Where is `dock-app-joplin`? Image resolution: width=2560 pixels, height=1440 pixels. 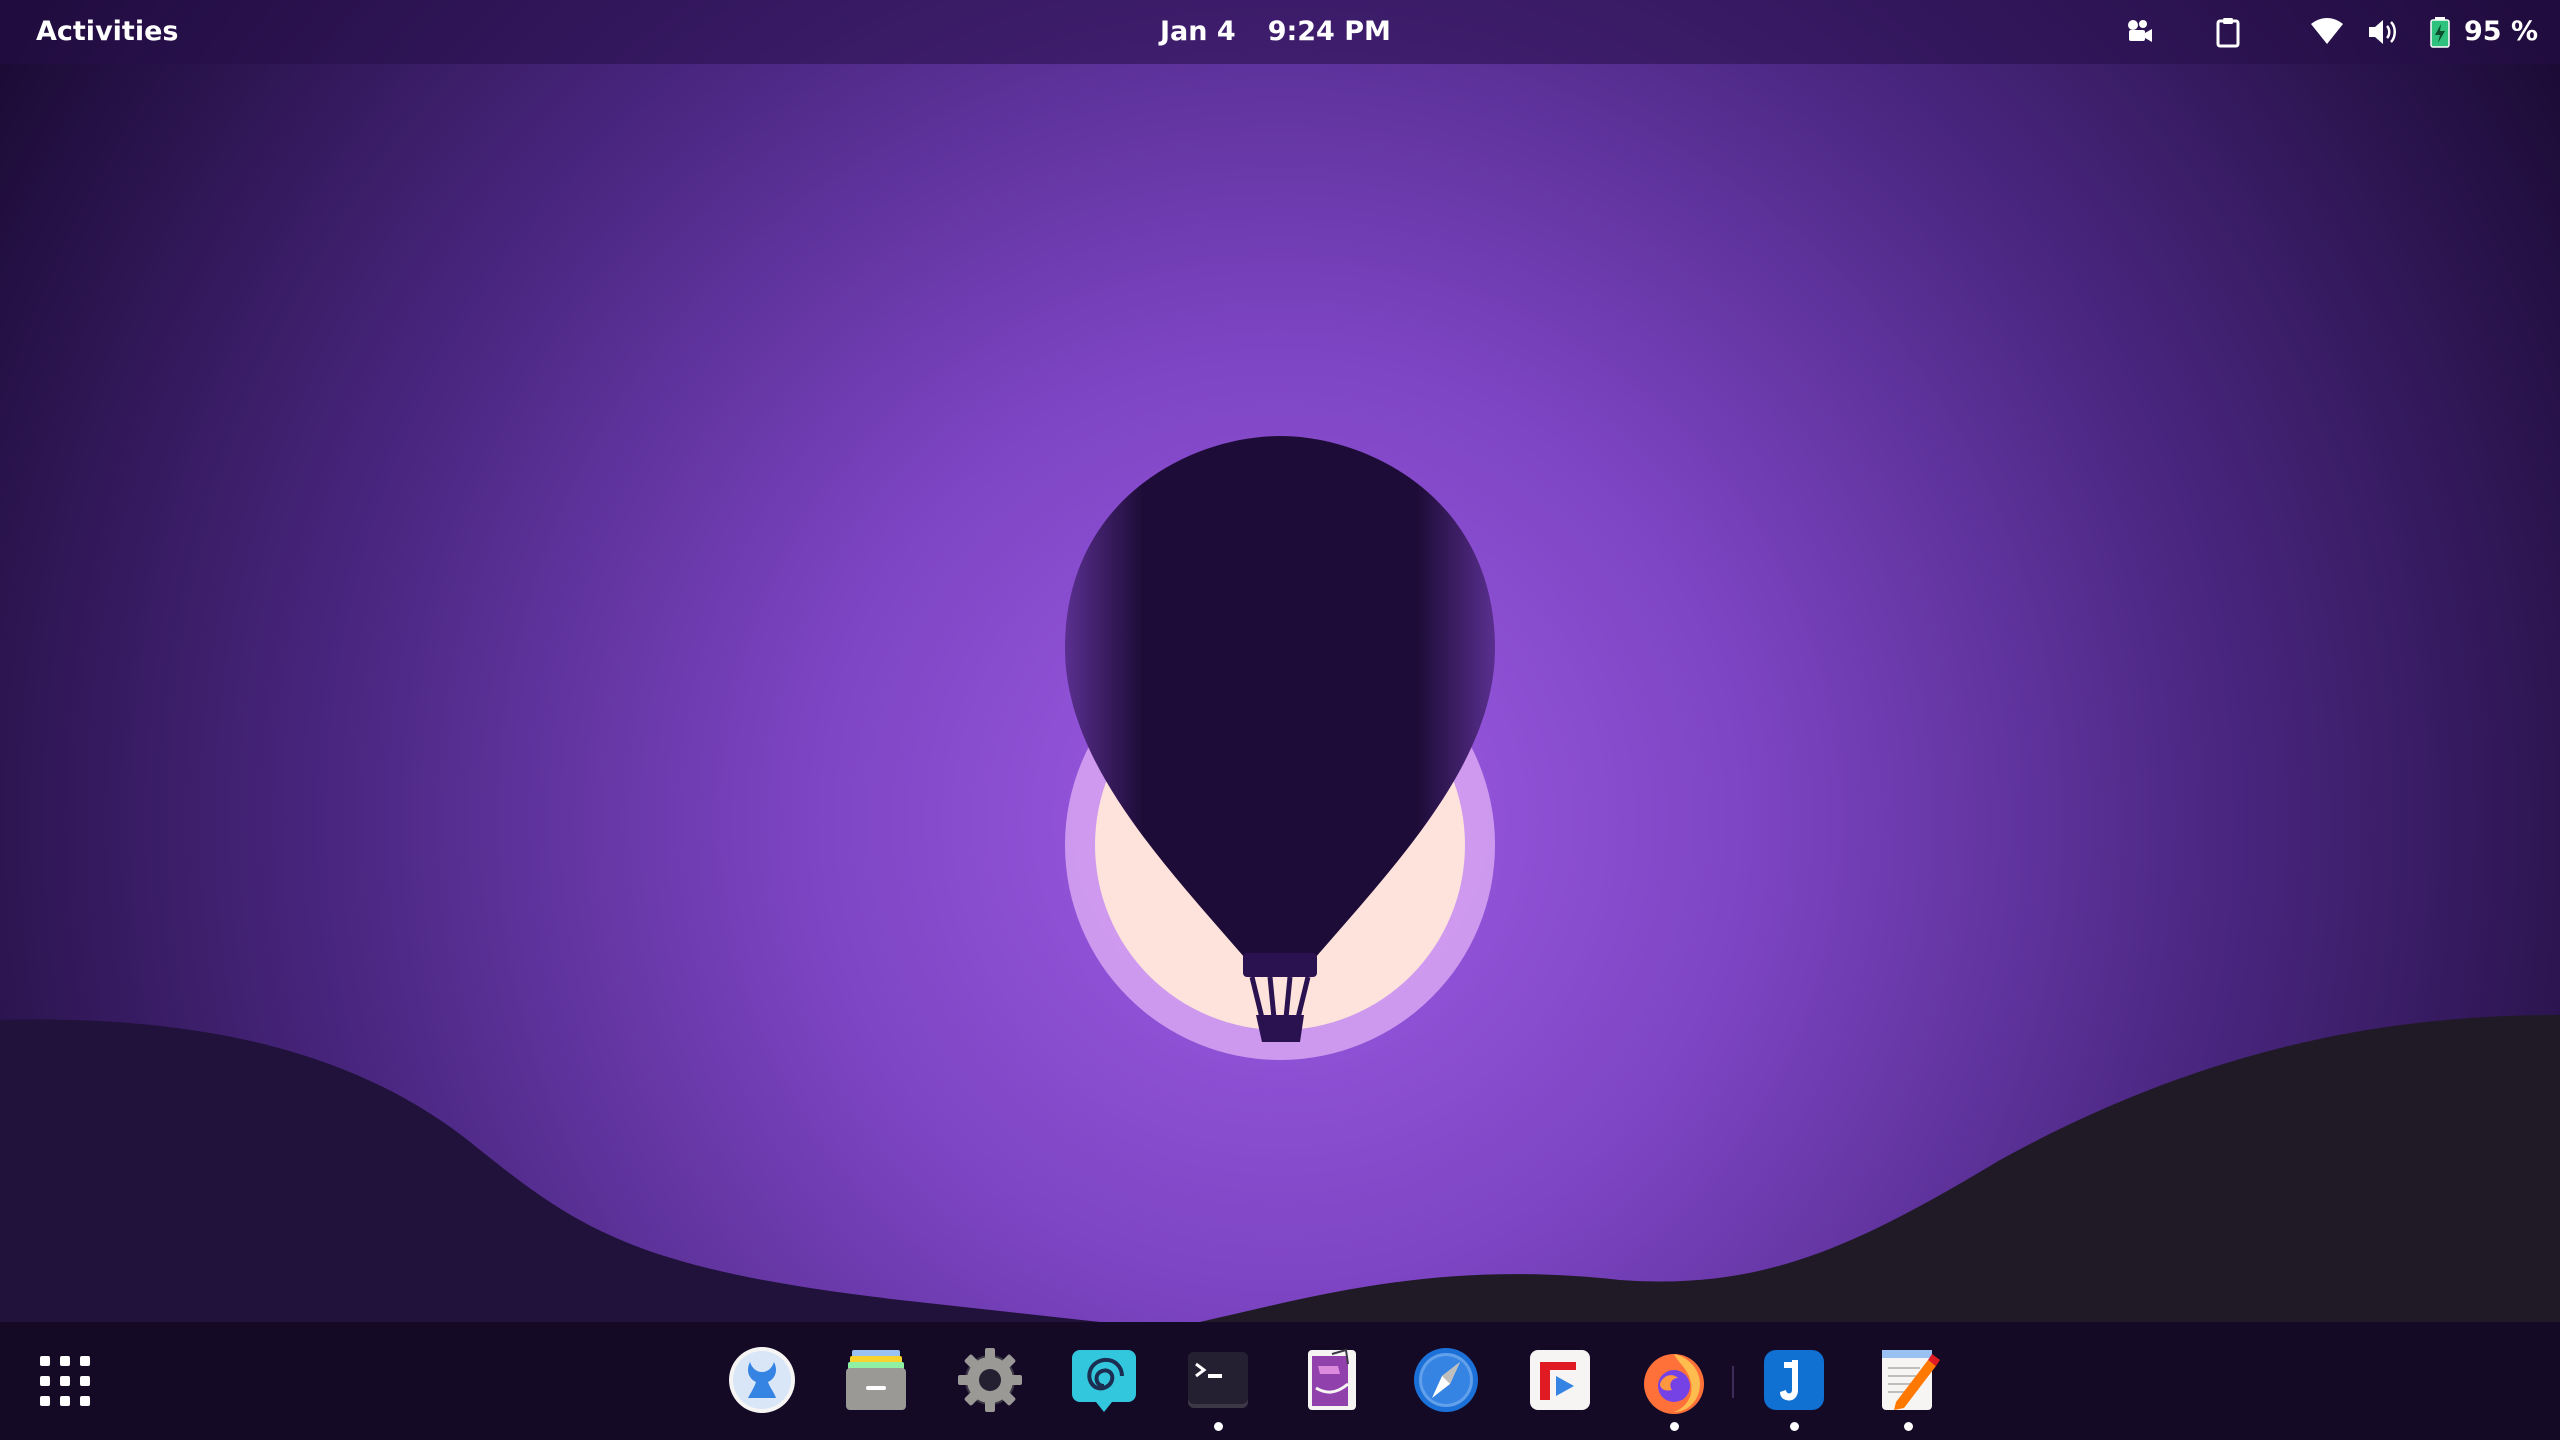
dock-app-joplin is located at coordinates (1794, 1380).